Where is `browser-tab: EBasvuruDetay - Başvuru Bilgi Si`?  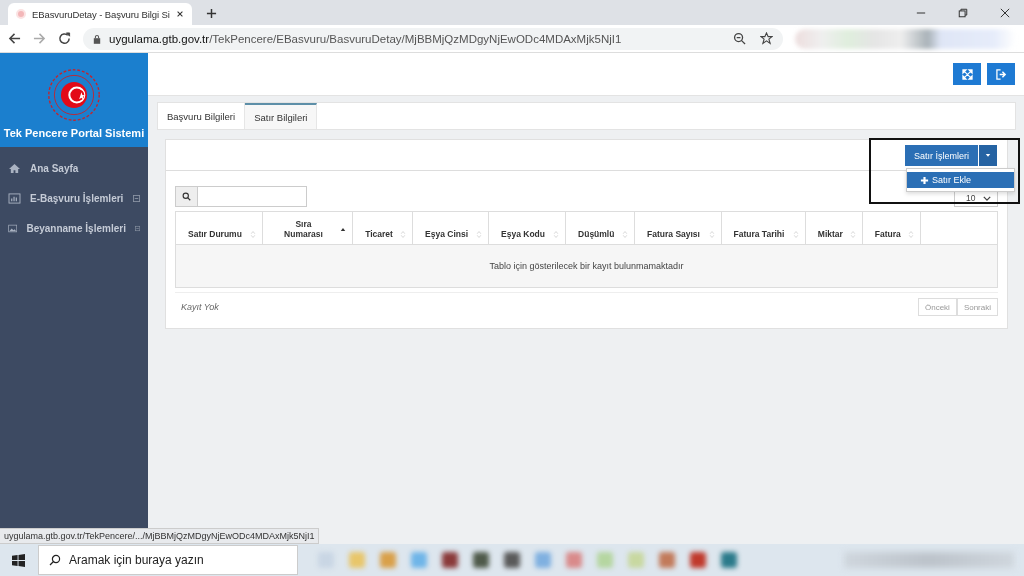
browser-tab: EBasvuruDetay - Başvuru Bilgi Si is located at coordinates (100, 14).